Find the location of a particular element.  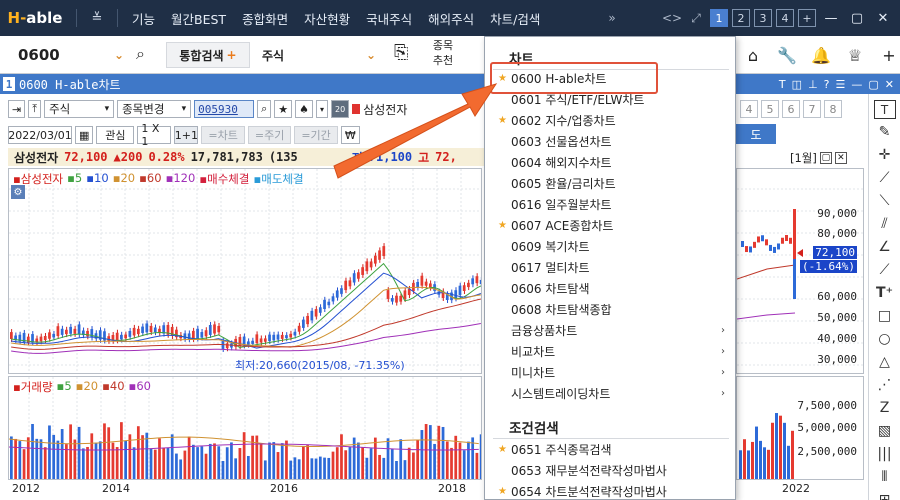

more-menus-icon: » is located at coordinates (612, 18).